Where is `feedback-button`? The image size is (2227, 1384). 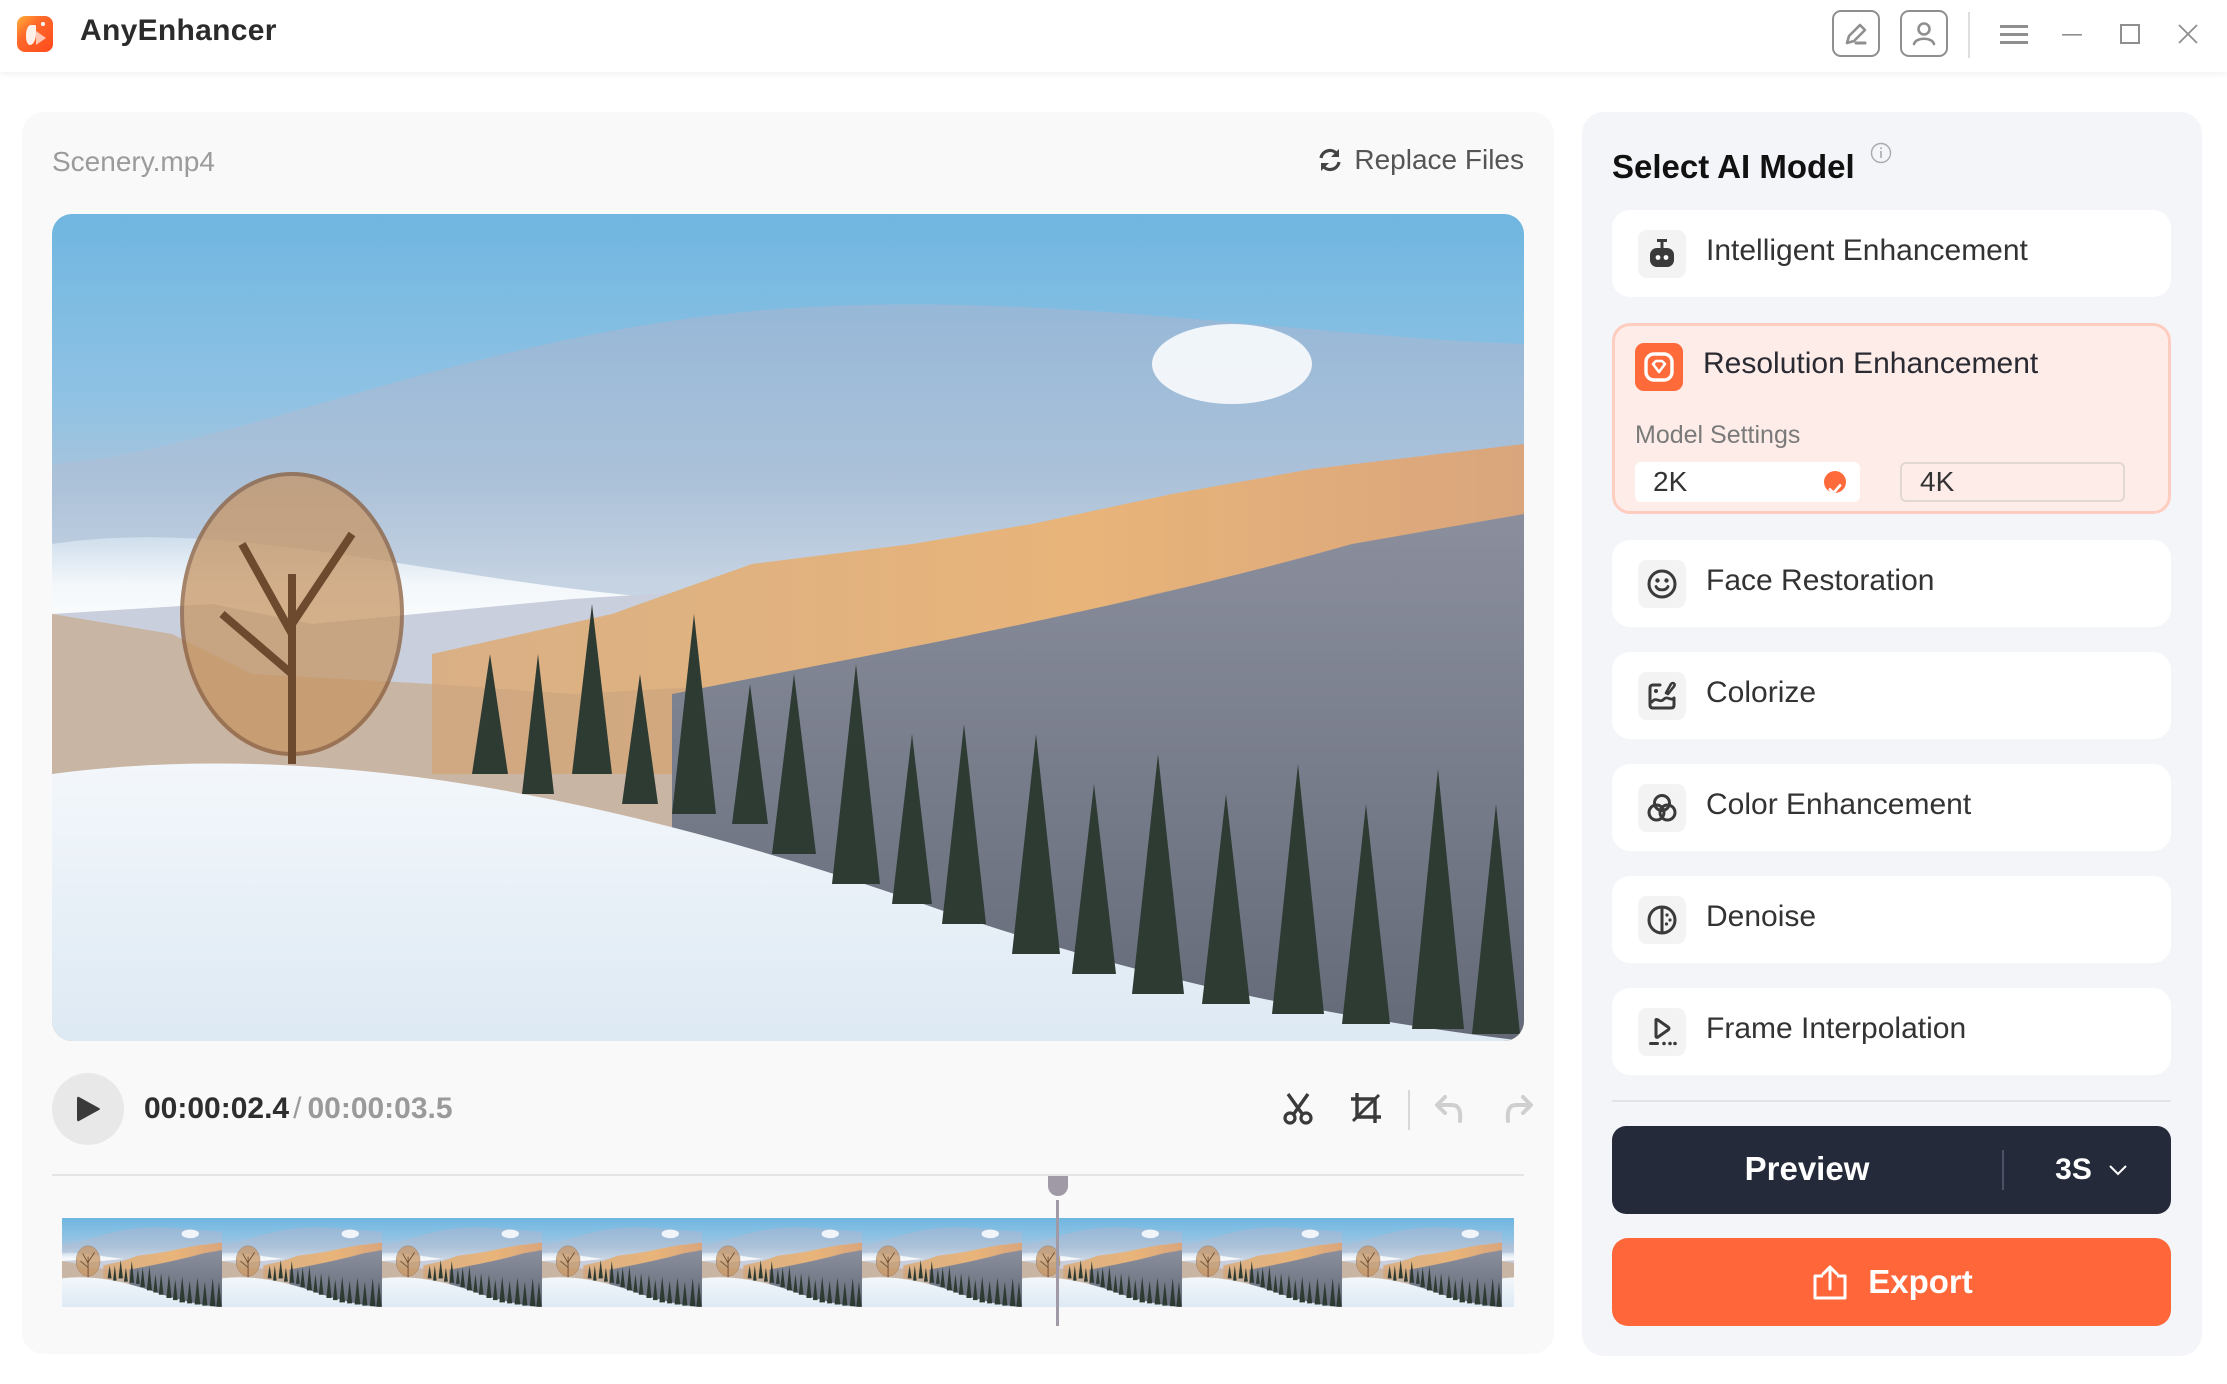 feedback-button is located at coordinates (1856, 33).